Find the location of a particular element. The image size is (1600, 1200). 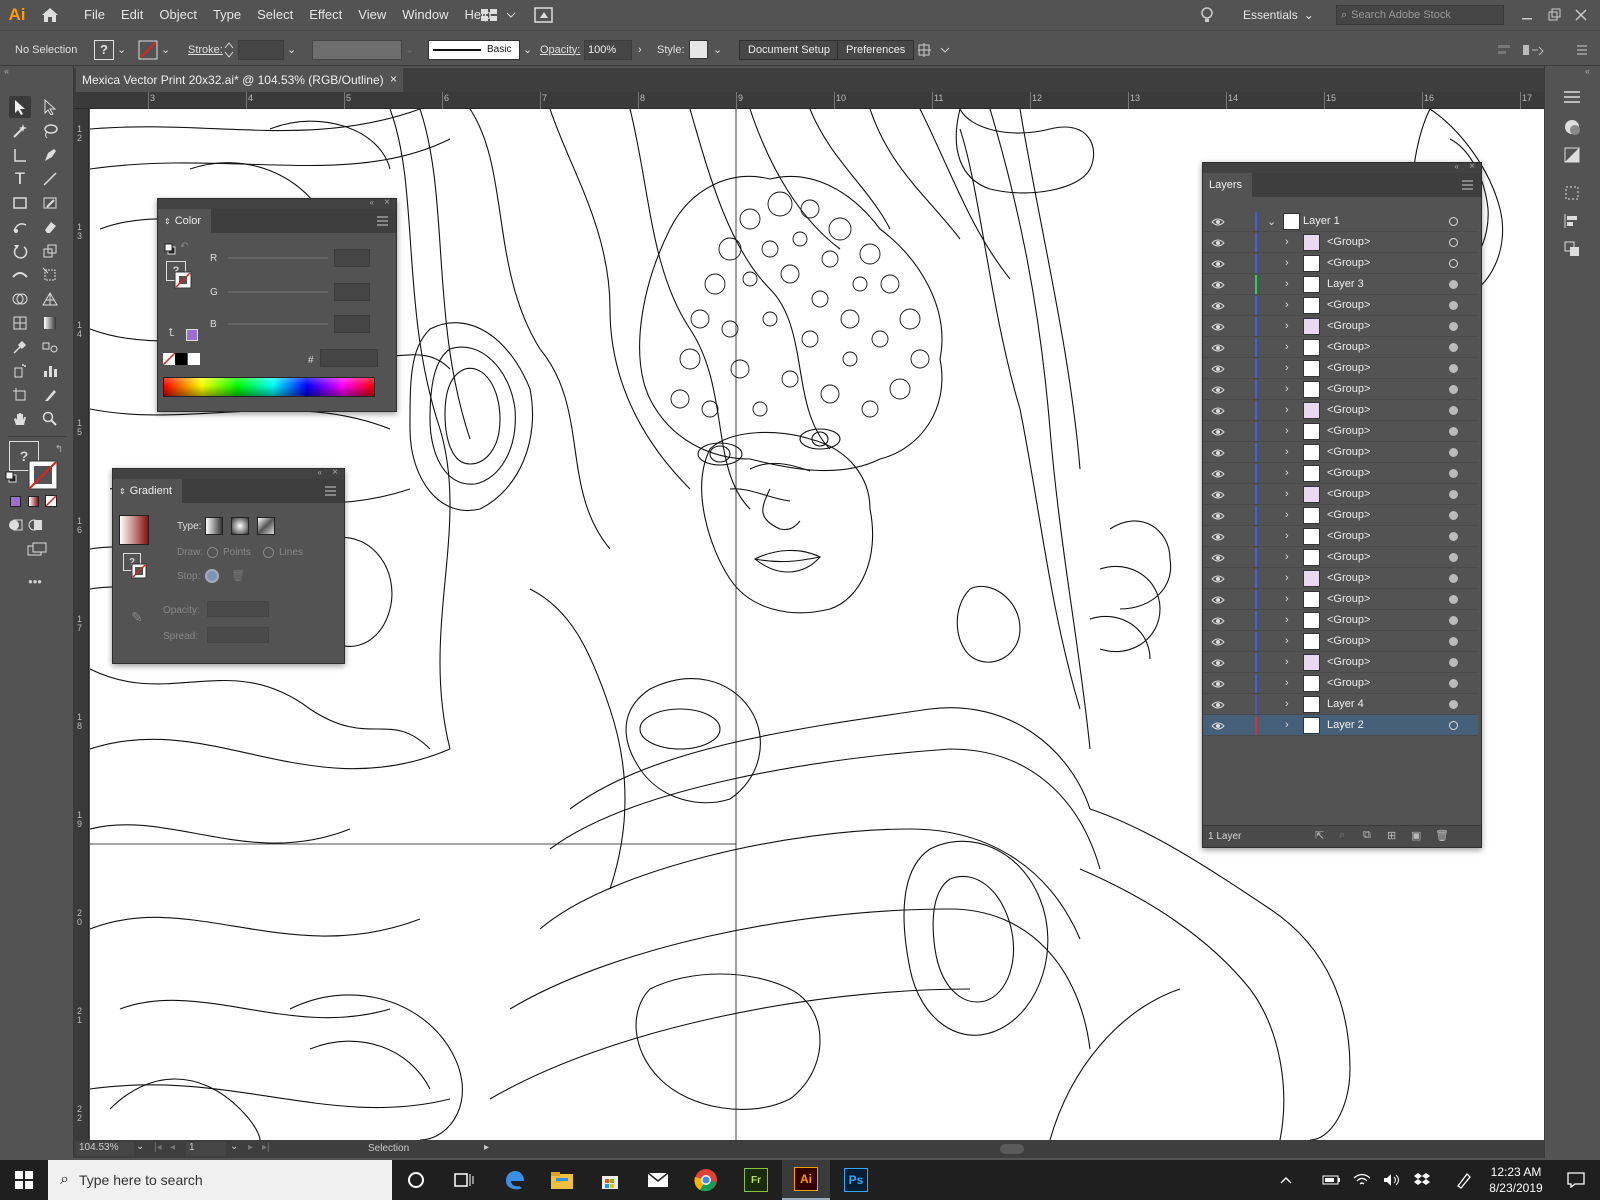

stroke-weight-stepper: ⌄ is located at coordinates (260, 49).